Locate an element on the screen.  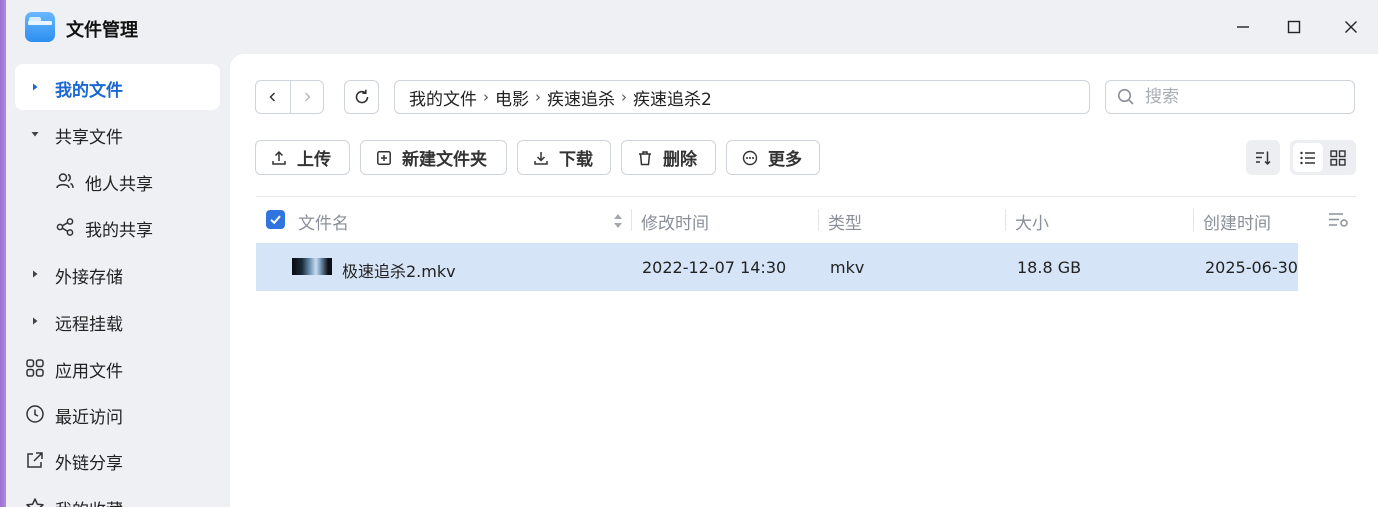
caret-down-icon is located at coordinates (35, 134).